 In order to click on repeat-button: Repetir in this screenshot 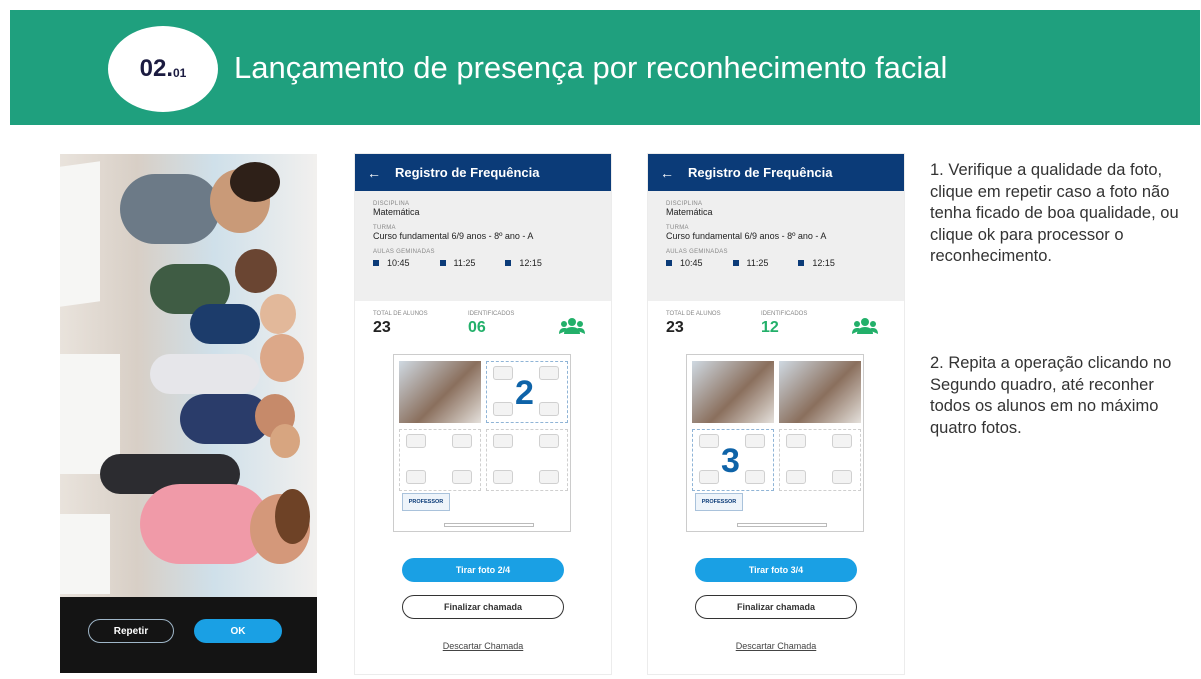, I will do `click(131, 631)`.